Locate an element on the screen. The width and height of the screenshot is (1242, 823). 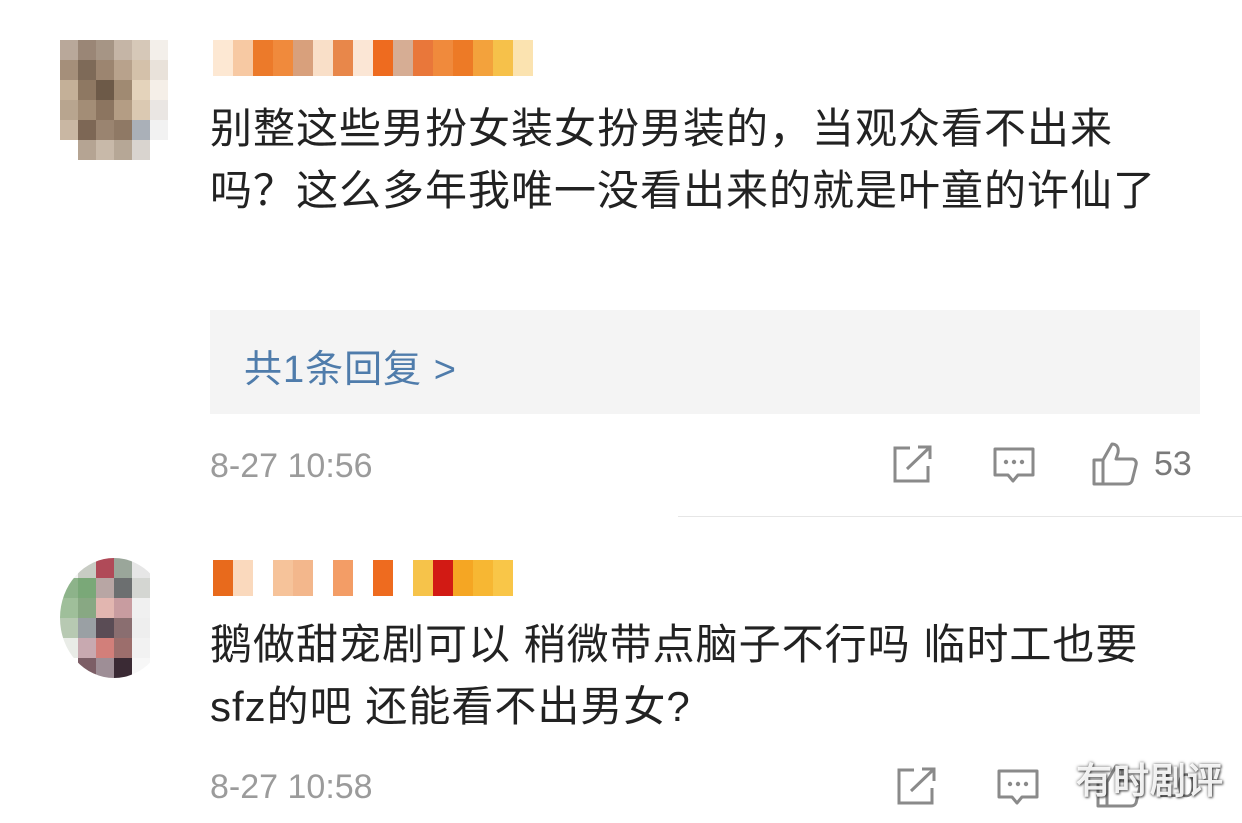
comment-icon is located at coordinates (1018, 787).